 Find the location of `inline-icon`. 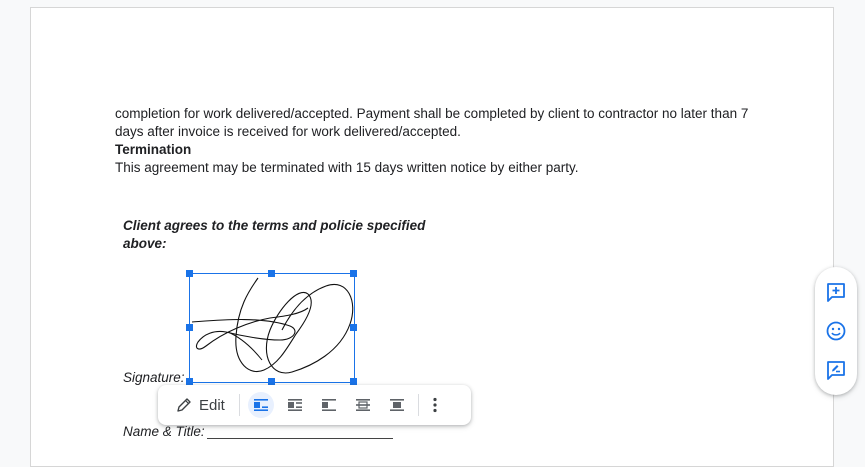

inline-icon is located at coordinates (260, 405).